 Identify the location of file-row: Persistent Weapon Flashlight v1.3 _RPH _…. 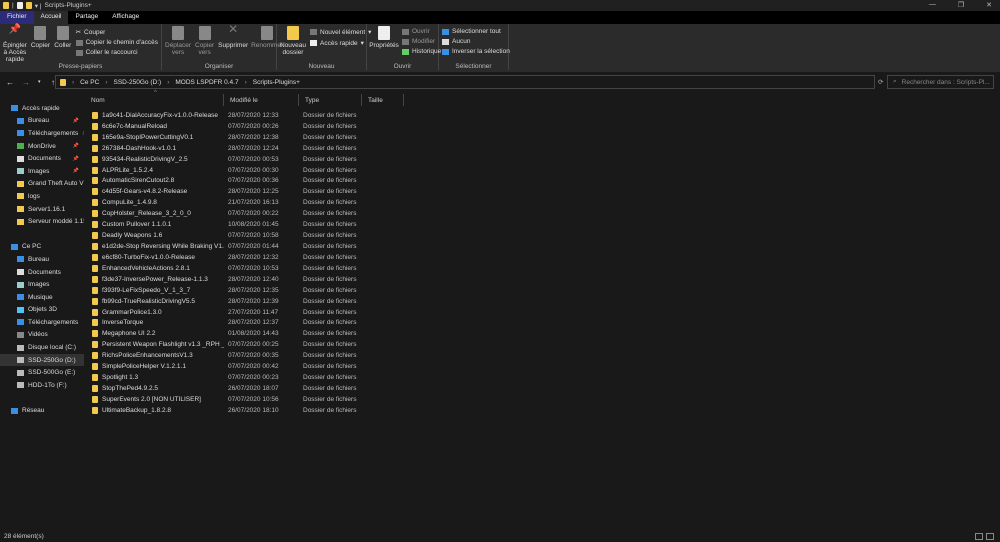
(223, 344).